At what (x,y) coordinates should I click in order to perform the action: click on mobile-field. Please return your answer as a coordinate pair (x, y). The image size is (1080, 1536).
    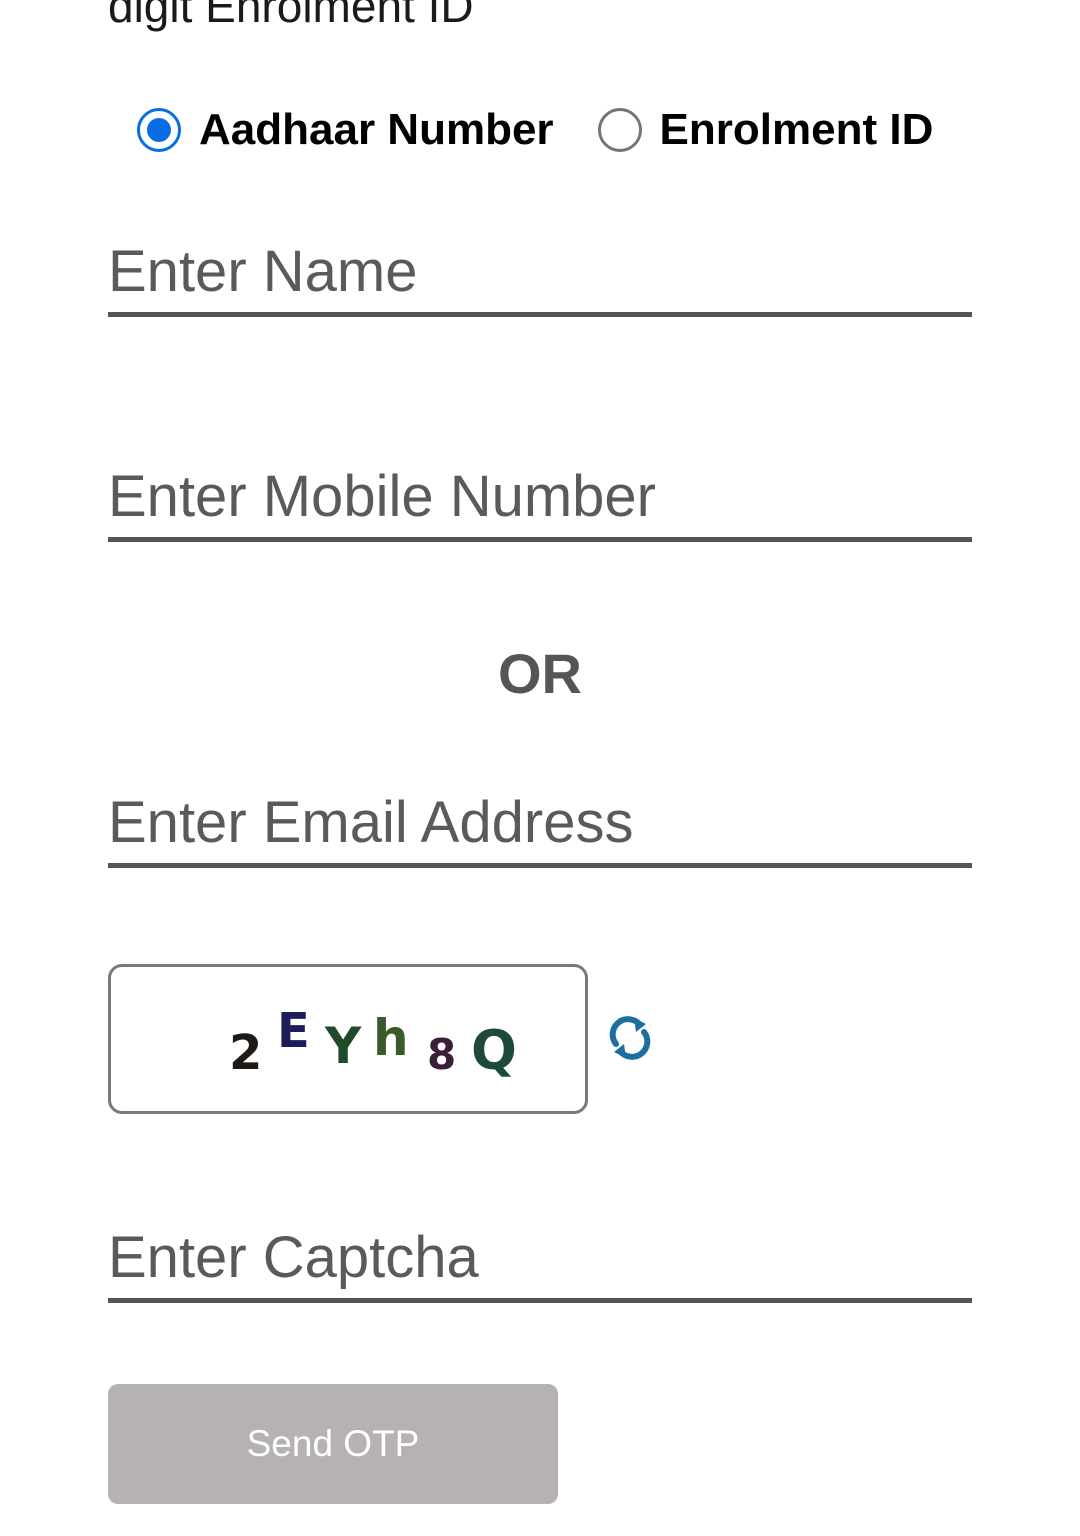
    Looking at the image, I should click on (540, 499).